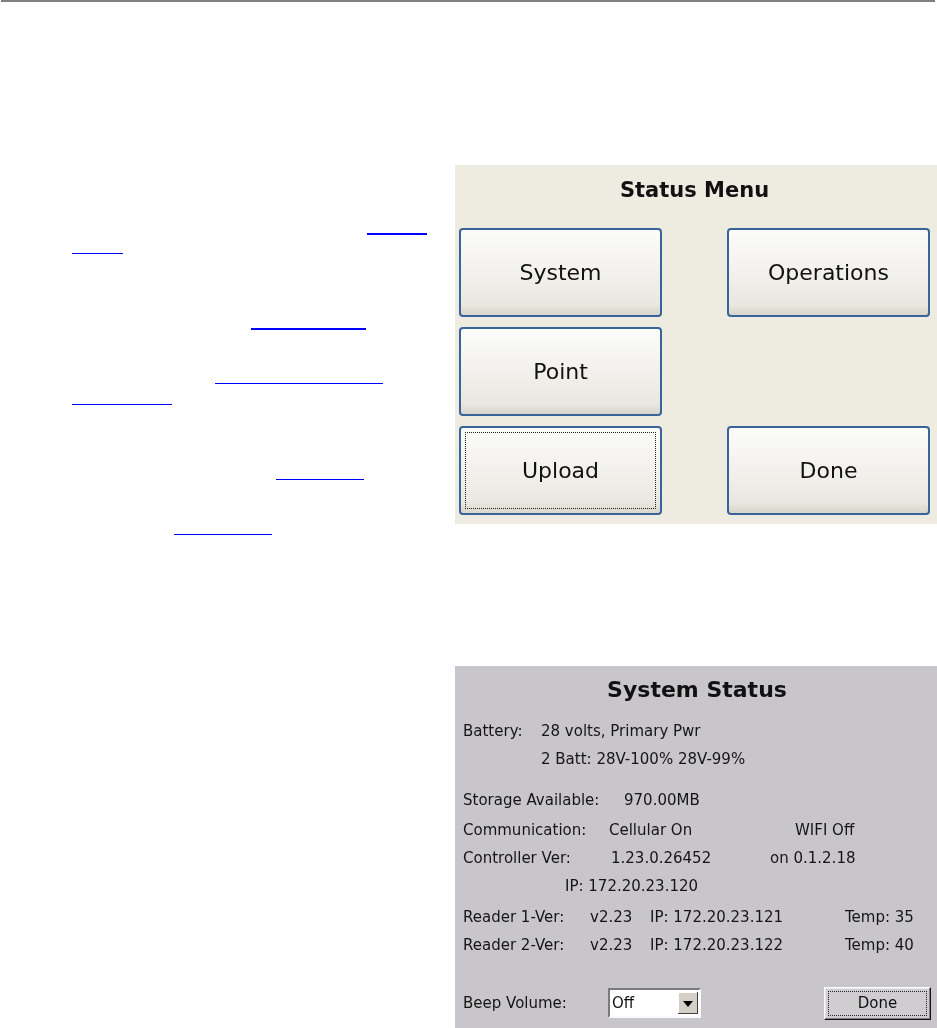  What do you see at coordinates (813, 858) in the screenshot?
I see `controller-version-note: on 0.1.2.18` at bounding box center [813, 858].